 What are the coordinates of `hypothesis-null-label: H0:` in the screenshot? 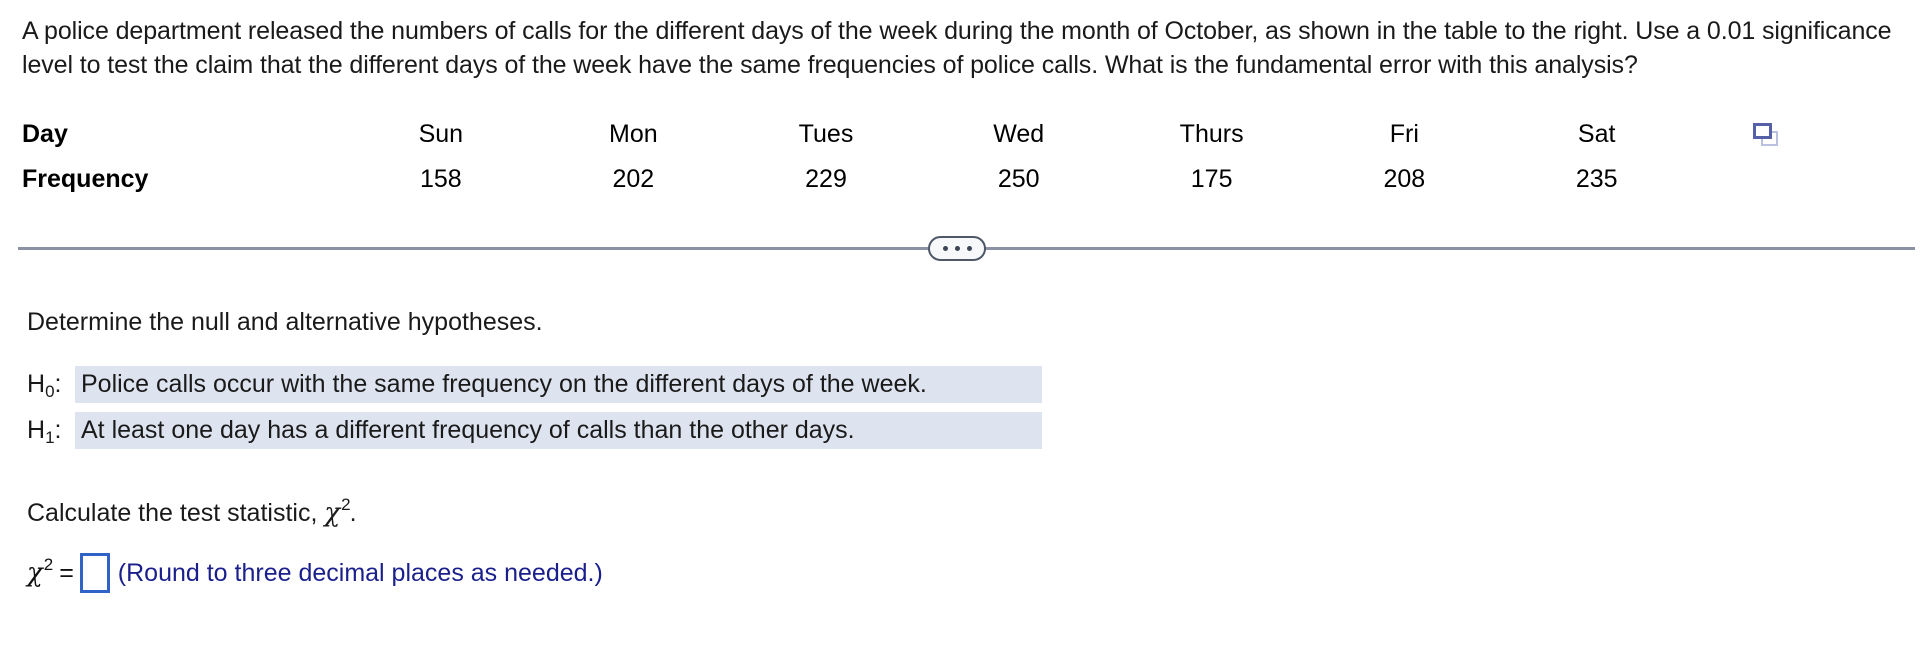 It's located at (51, 385).